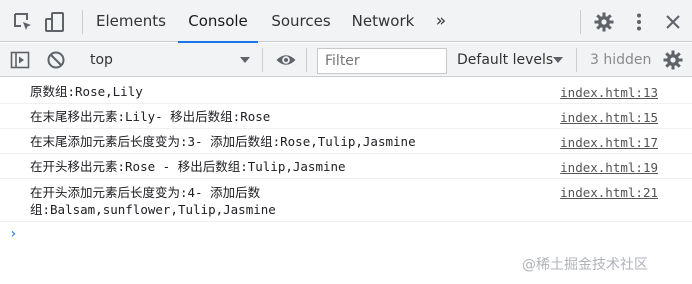 Image resolution: width=692 pixels, height=284 pixels. What do you see at coordinates (301, 21) in the screenshot?
I see `tab-sources: Sources` at bounding box center [301, 21].